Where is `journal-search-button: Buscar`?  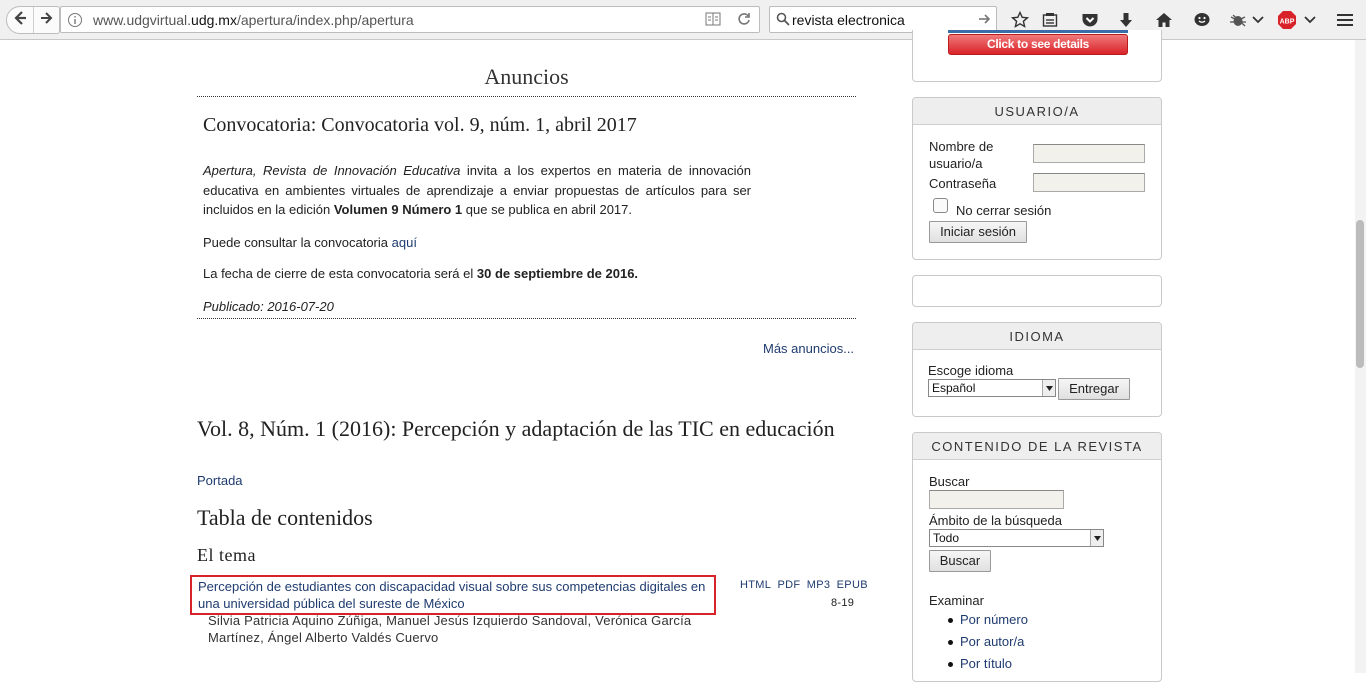
journal-search-button: Buscar is located at coordinates (960, 561).